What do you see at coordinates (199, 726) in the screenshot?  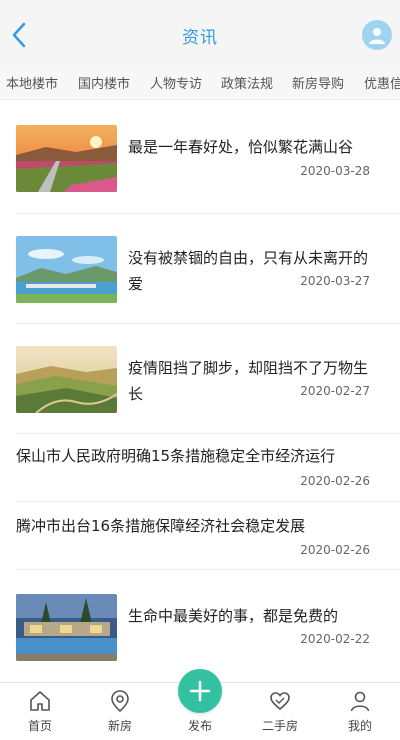 I see `nav-label: 发布` at bounding box center [199, 726].